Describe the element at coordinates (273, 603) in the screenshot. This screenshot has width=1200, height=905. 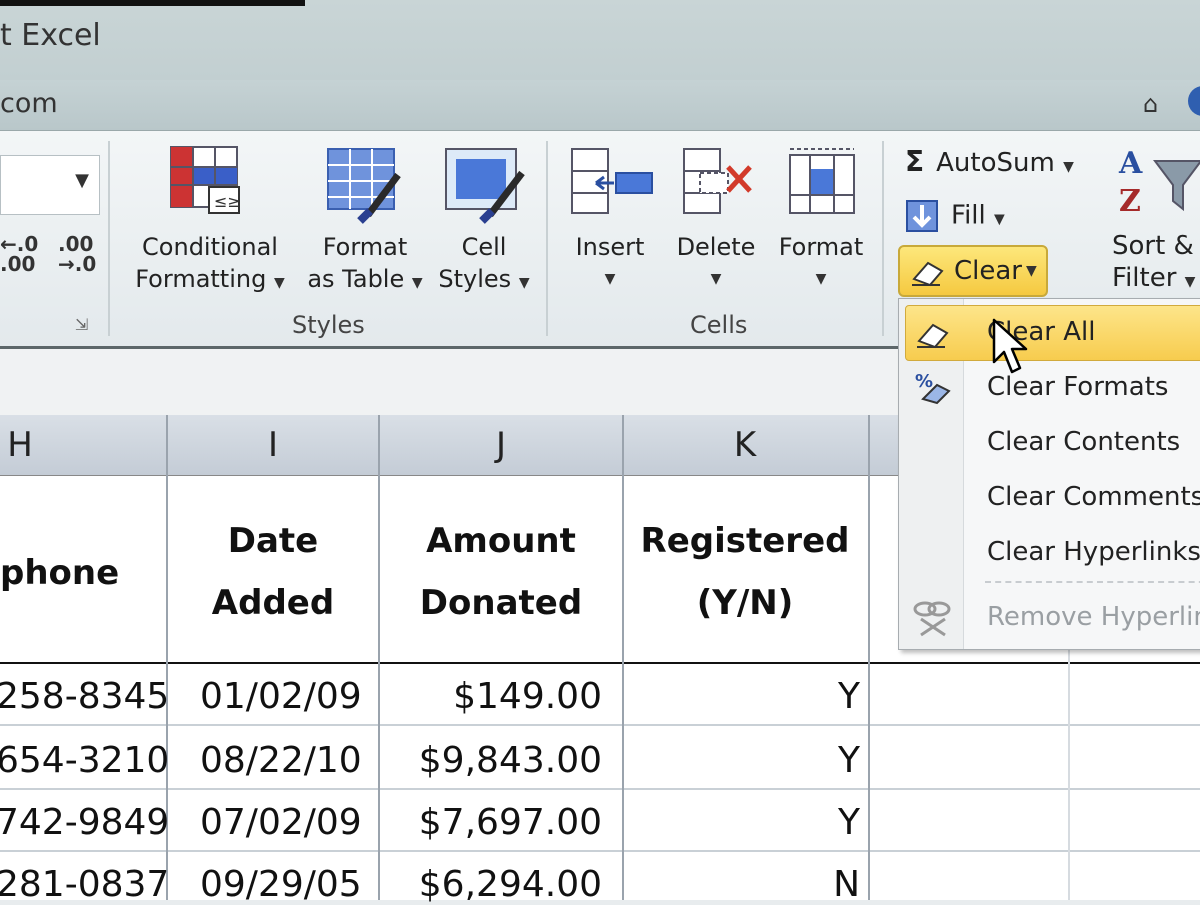
I see `header-text: Added` at that location.